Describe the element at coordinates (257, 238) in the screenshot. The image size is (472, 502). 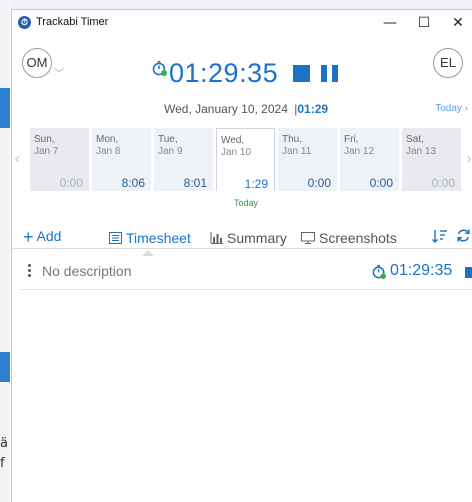
I see `tab-summary-label: Summary` at that location.